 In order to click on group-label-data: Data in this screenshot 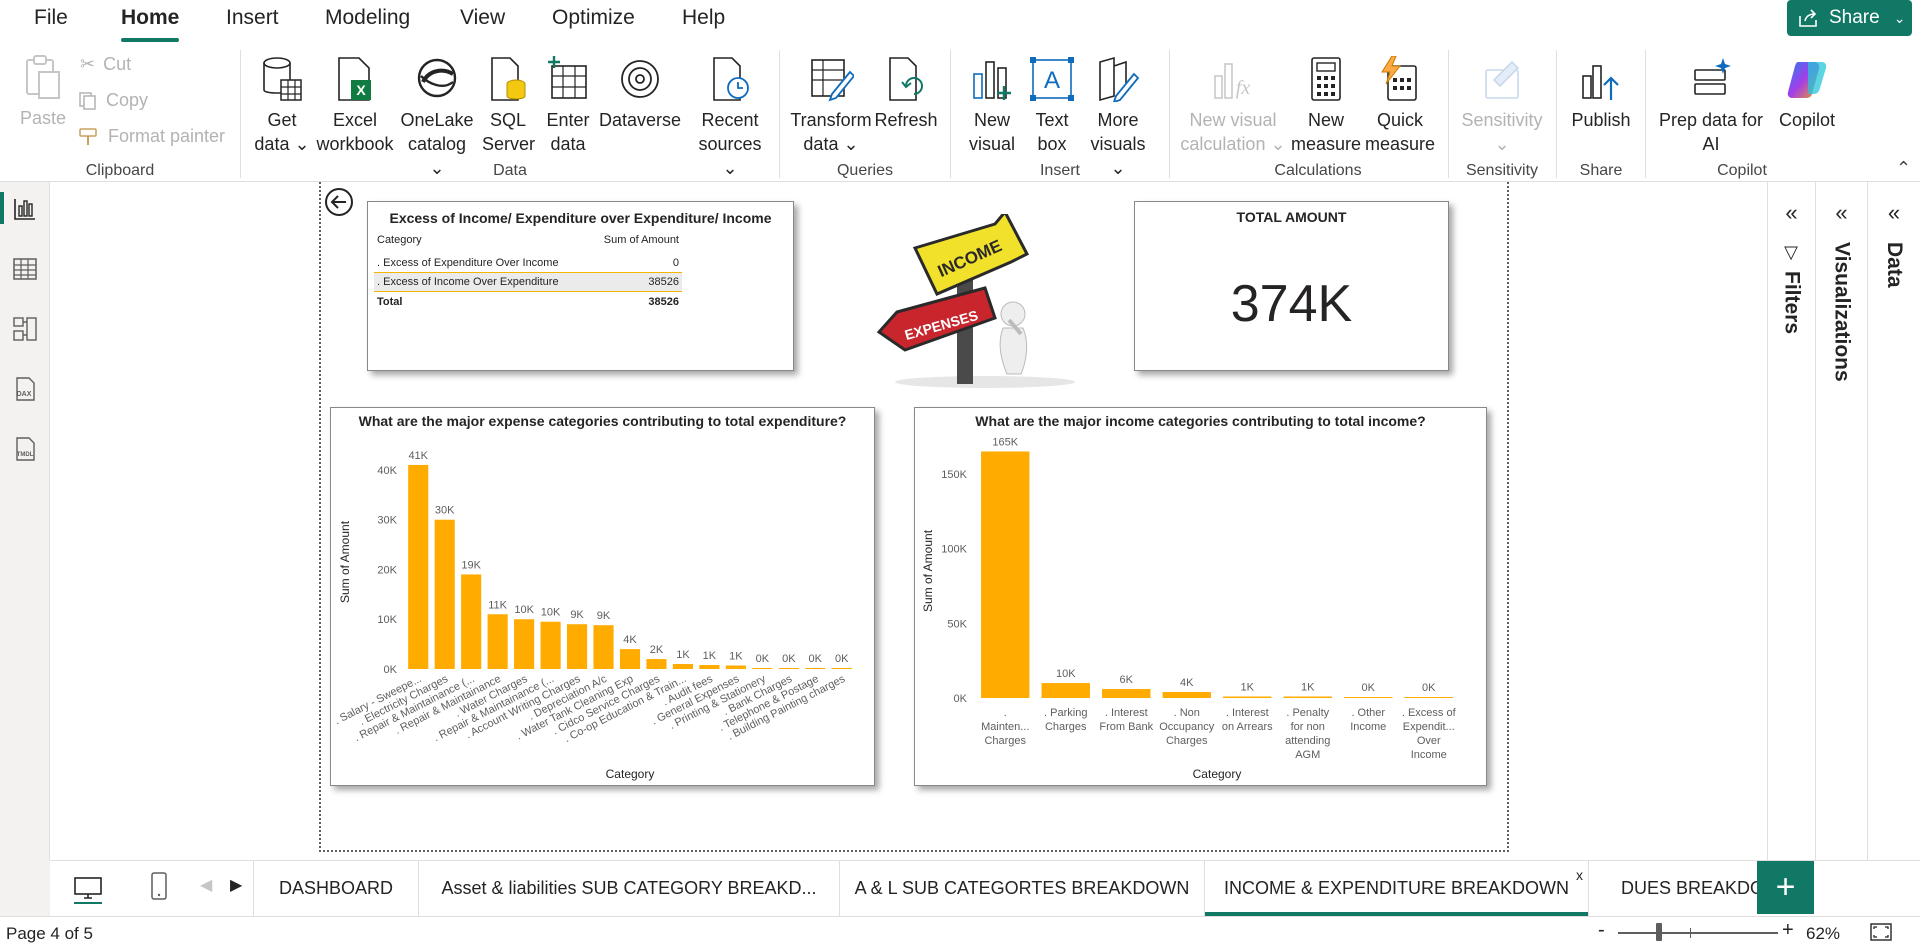, I will do `click(510, 170)`.